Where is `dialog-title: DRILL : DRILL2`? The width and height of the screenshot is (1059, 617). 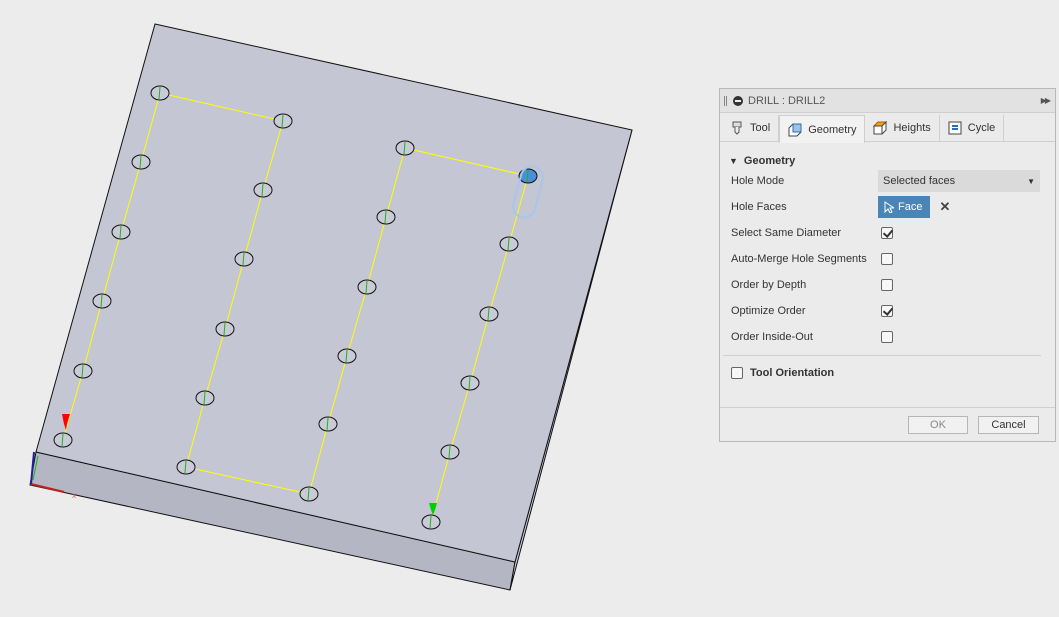 dialog-title: DRILL : DRILL2 is located at coordinates (787, 100).